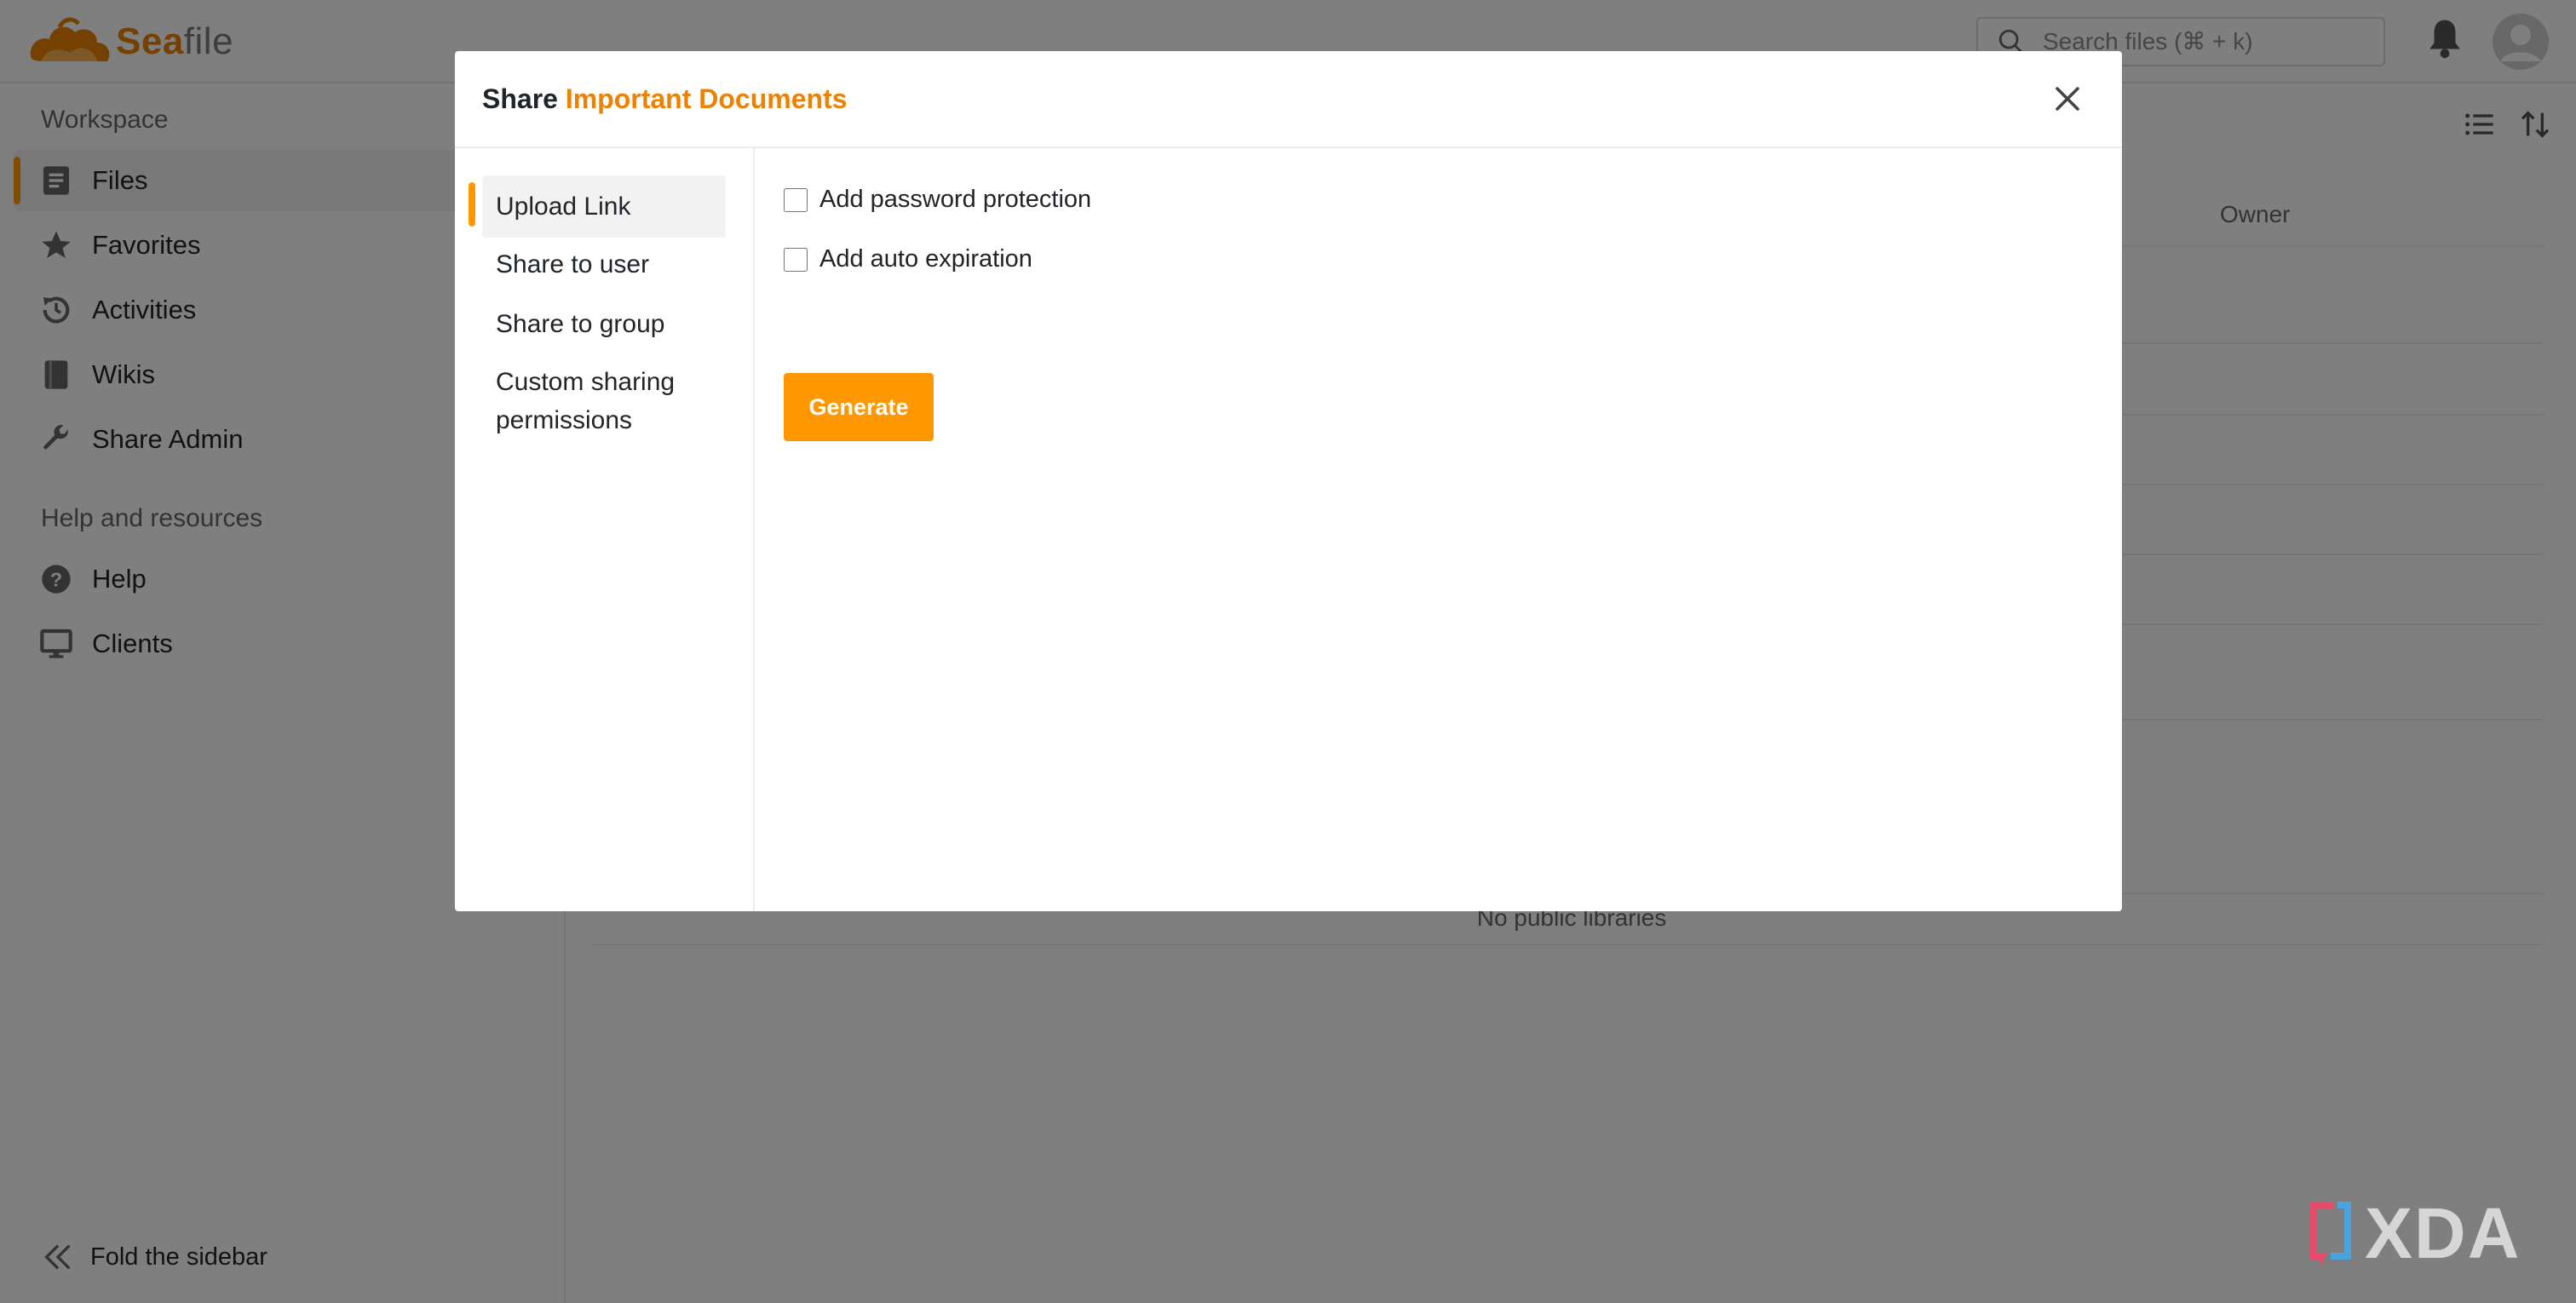 This screenshot has width=2576, height=1303. Describe the element at coordinates (604, 264) in the screenshot. I see `tab-share-to-user: Share to user` at that location.